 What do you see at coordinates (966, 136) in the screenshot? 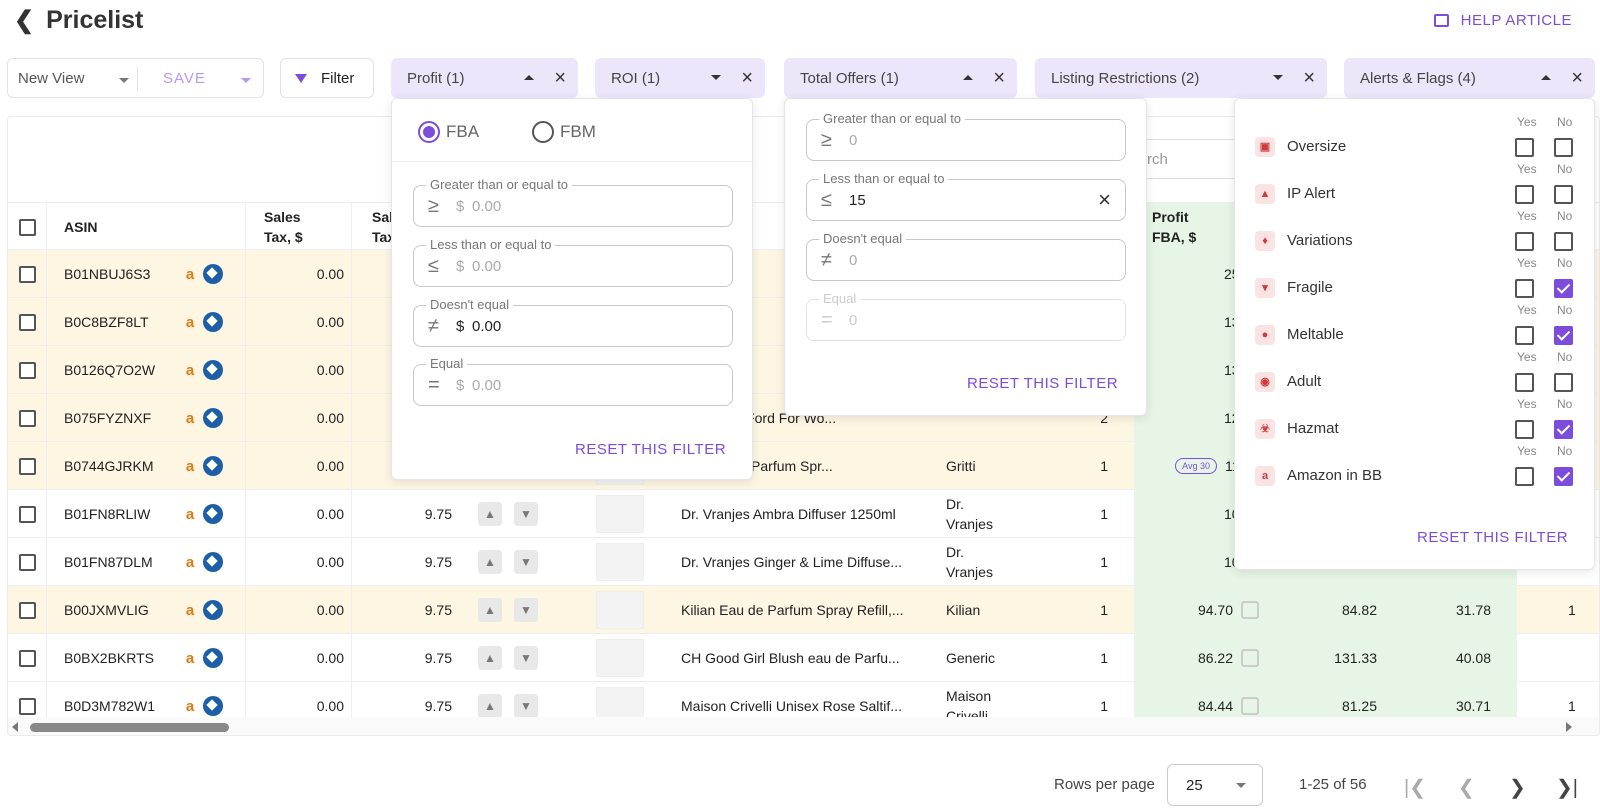
I see `offers-gte-field: Greater than or equal to ≥ 0` at bounding box center [966, 136].